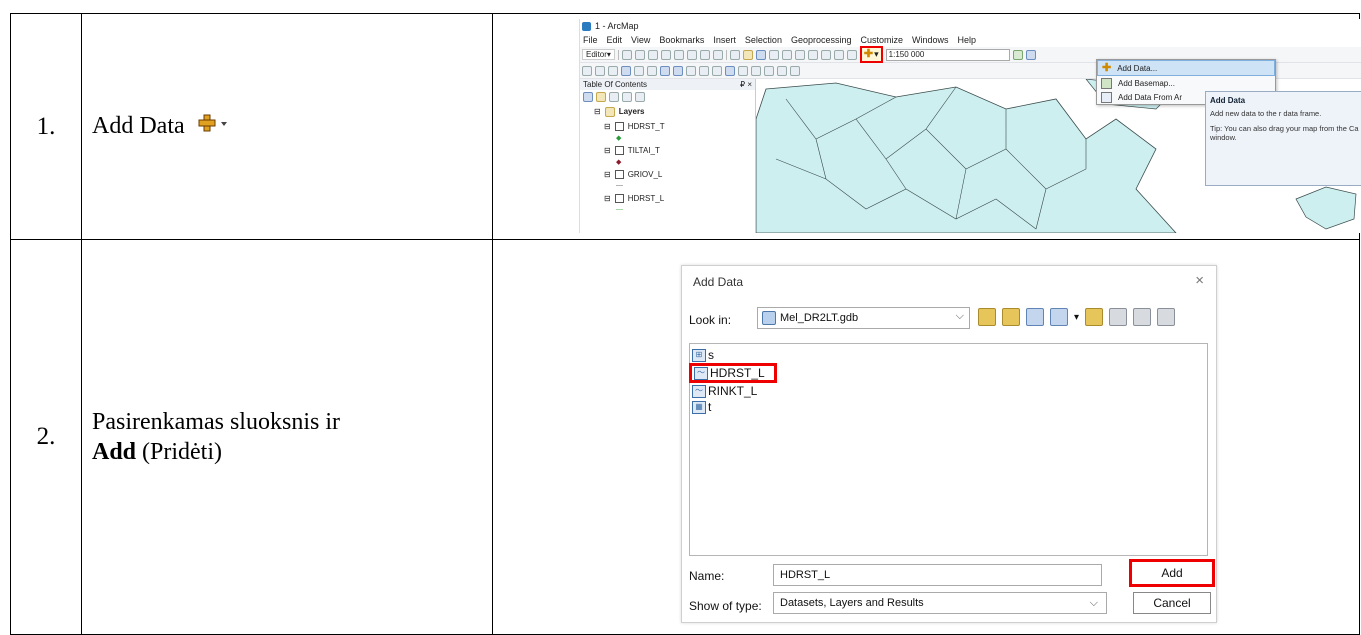  I want to click on add-button: Add, so click(1172, 573).